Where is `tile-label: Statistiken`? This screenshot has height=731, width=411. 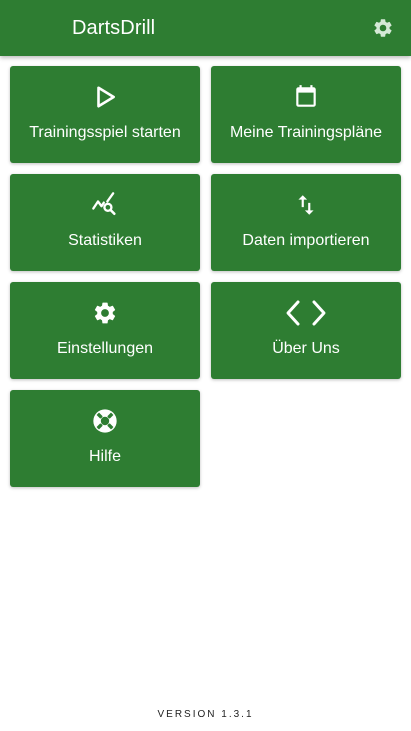 tile-label: Statistiken is located at coordinates (105, 240).